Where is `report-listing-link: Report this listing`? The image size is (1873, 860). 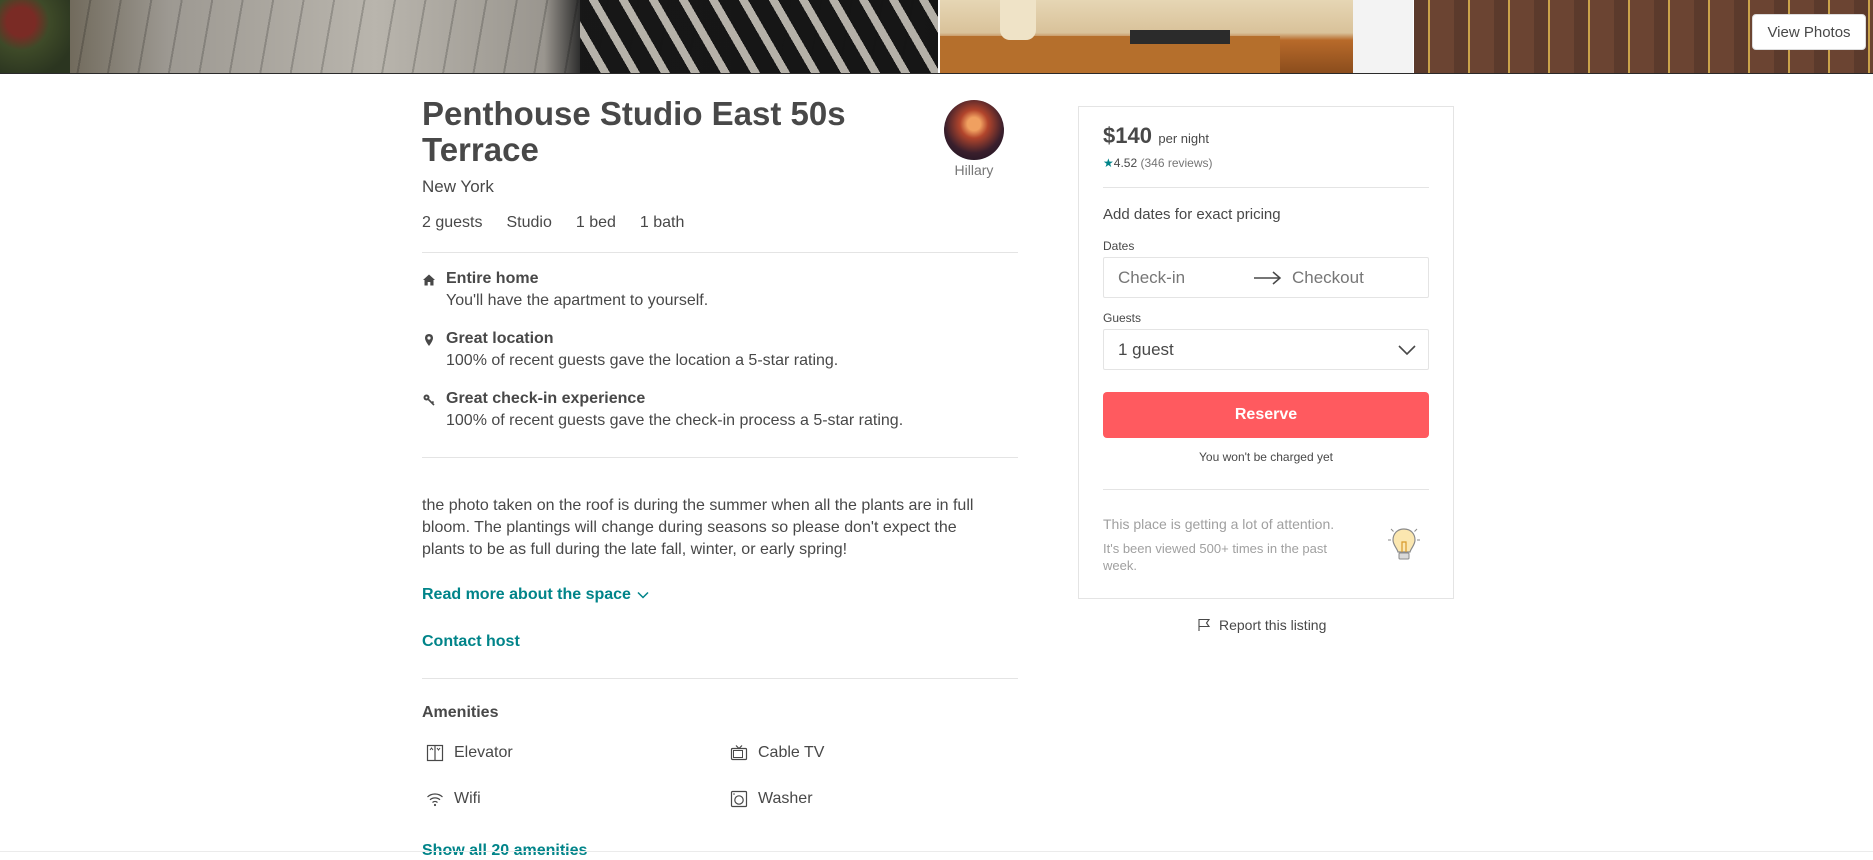 report-listing-link: Report this listing is located at coordinates (1261, 625).